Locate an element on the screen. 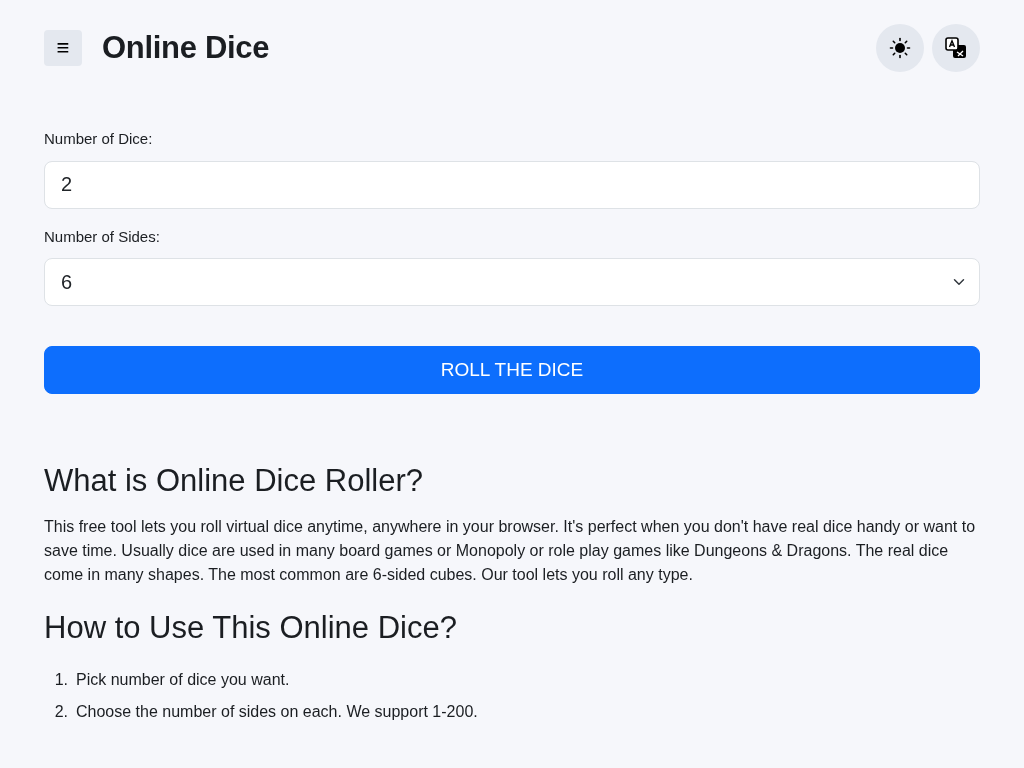  menu-button: ≡ is located at coordinates (63, 48).